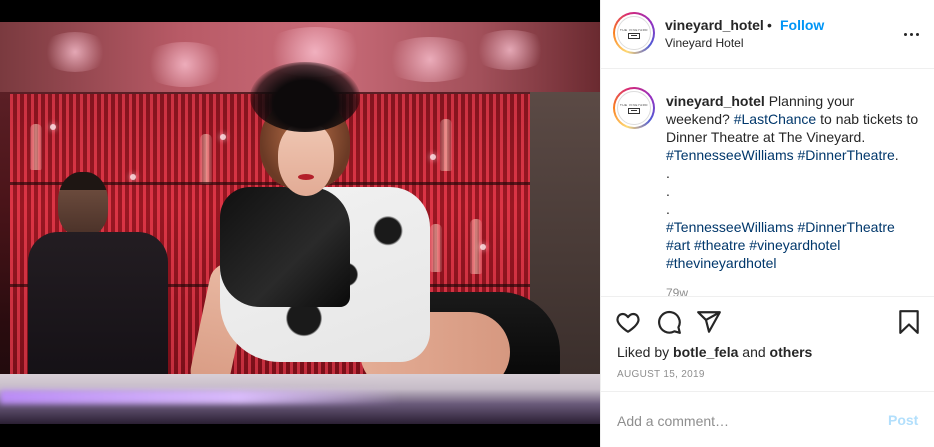 This screenshot has width=934, height=447. What do you see at coordinates (200, 397) in the screenshot?
I see `bar-light` at bounding box center [200, 397].